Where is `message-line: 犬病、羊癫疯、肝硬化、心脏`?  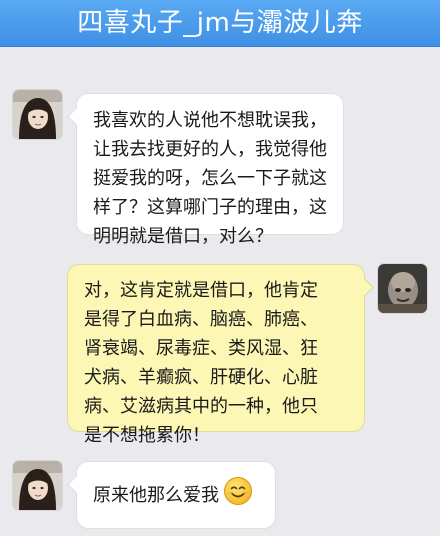 message-line: 犬病、羊癫疯、肝硬化、心脏 is located at coordinates (201, 377).